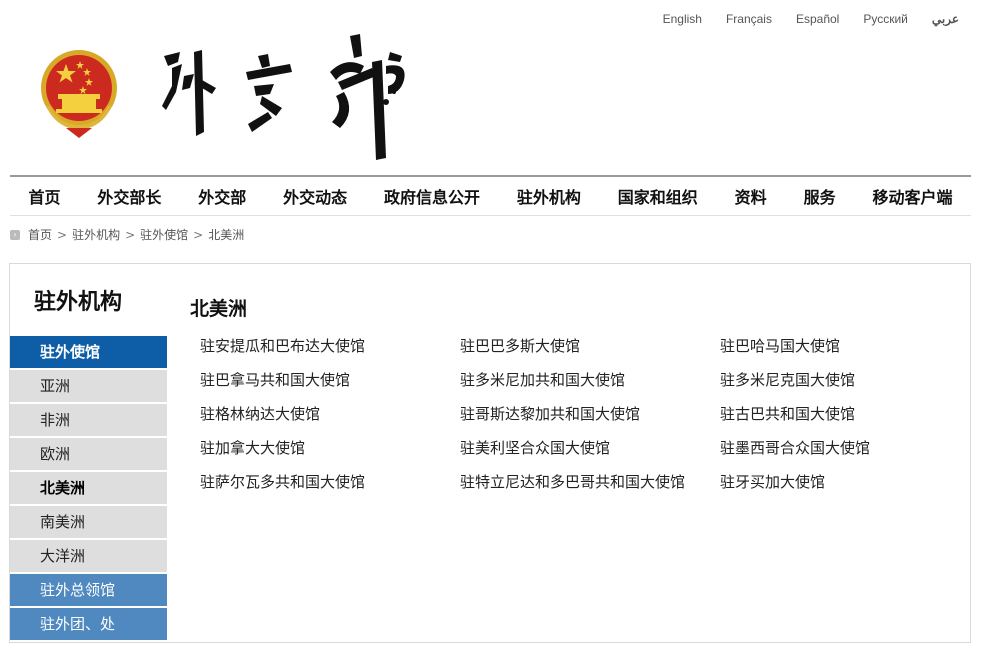 The width and height of the screenshot is (981, 652). Describe the element at coordinates (658, 196) in the screenshot. I see `nav-countries-orgs: 国家和组织` at that location.